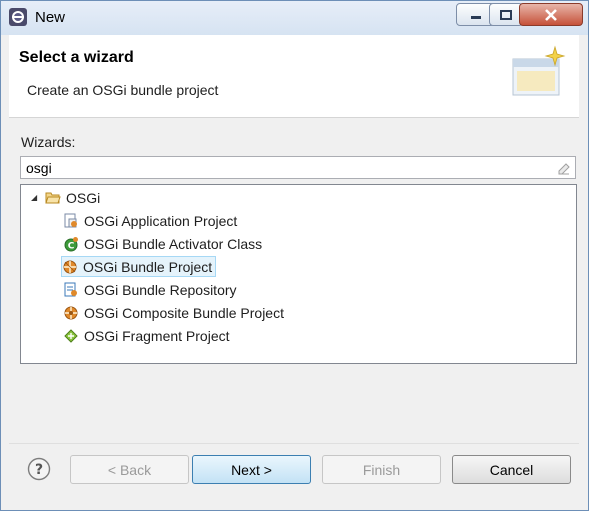 The height and width of the screenshot is (511, 589). What do you see at coordinates (539, 70) in the screenshot?
I see `new-wizard-banner-icon` at bounding box center [539, 70].